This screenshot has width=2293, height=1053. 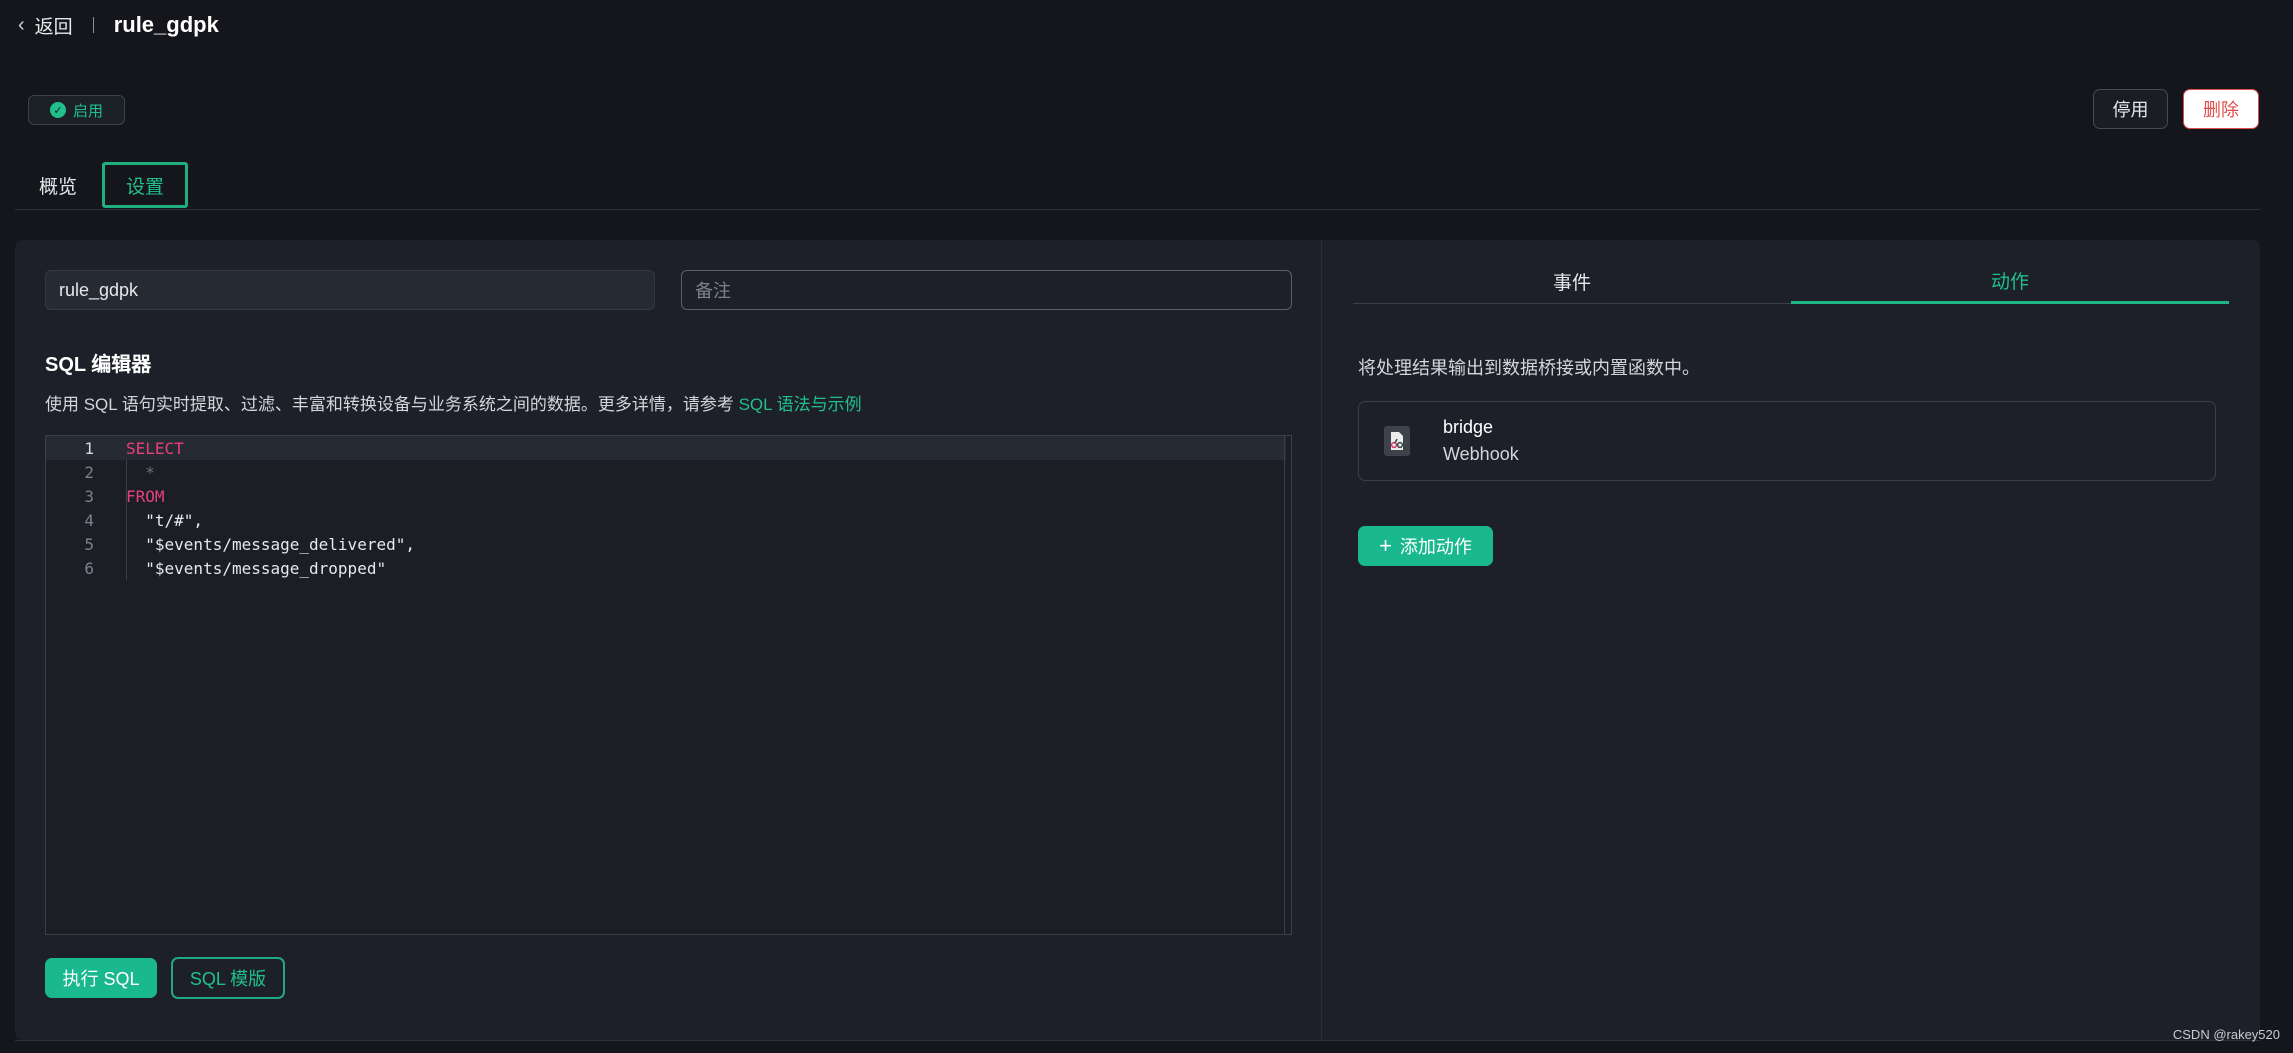 I want to click on action-type: Webhook, so click(x=1481, y=454).